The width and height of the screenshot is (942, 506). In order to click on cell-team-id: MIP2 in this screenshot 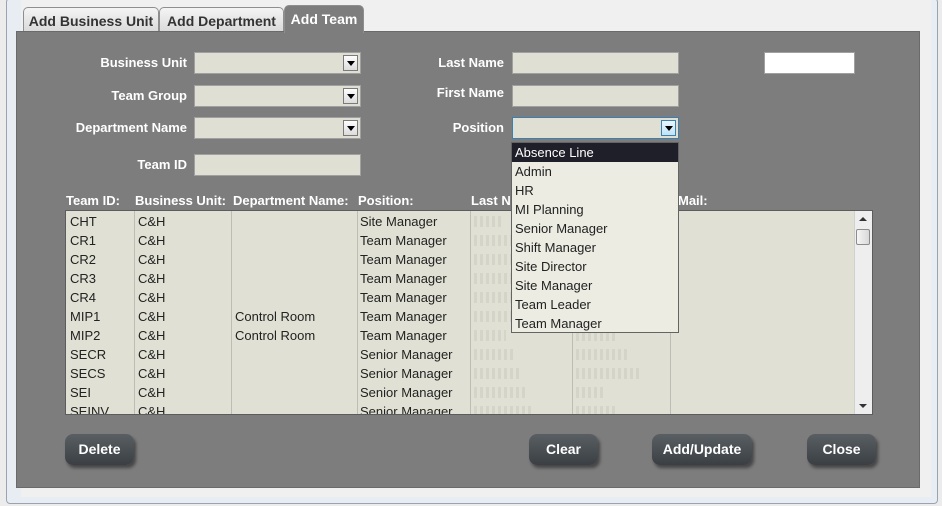, I will do `click(85, 335)`.